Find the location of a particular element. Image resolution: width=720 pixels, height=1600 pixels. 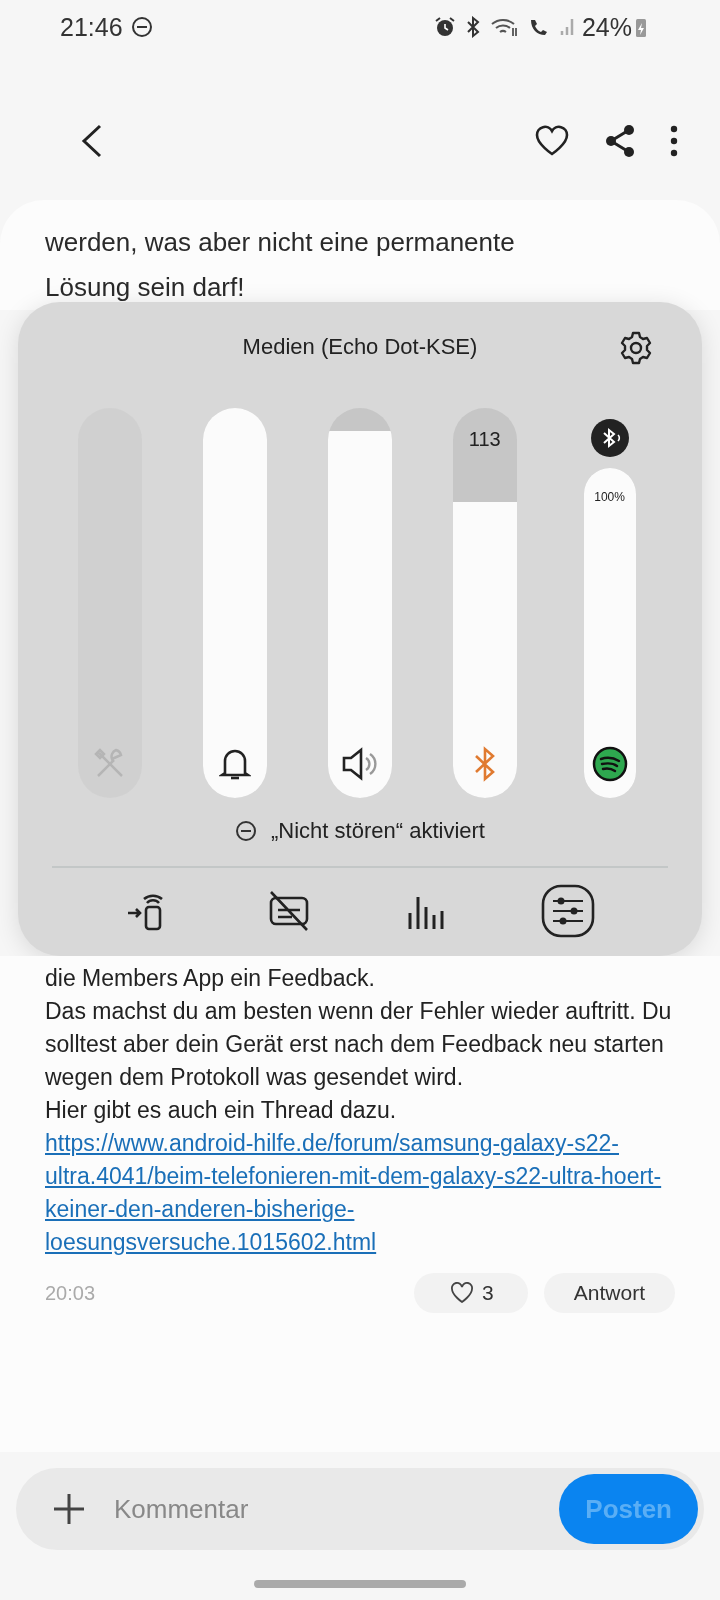

volume-value: 113 is located at coordinates (484, 439).